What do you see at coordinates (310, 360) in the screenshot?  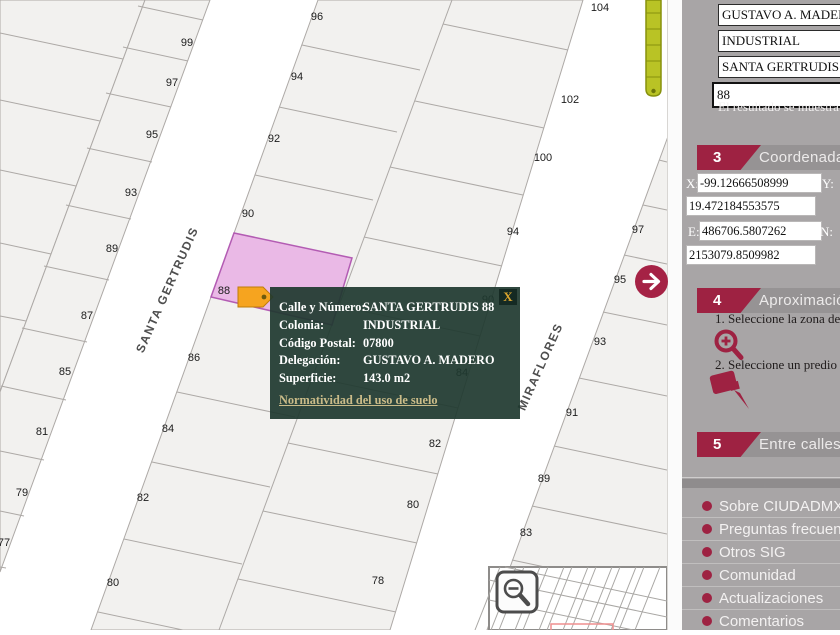 I see `popup-row-label: Delegación:` at bounding box center [310, 360].